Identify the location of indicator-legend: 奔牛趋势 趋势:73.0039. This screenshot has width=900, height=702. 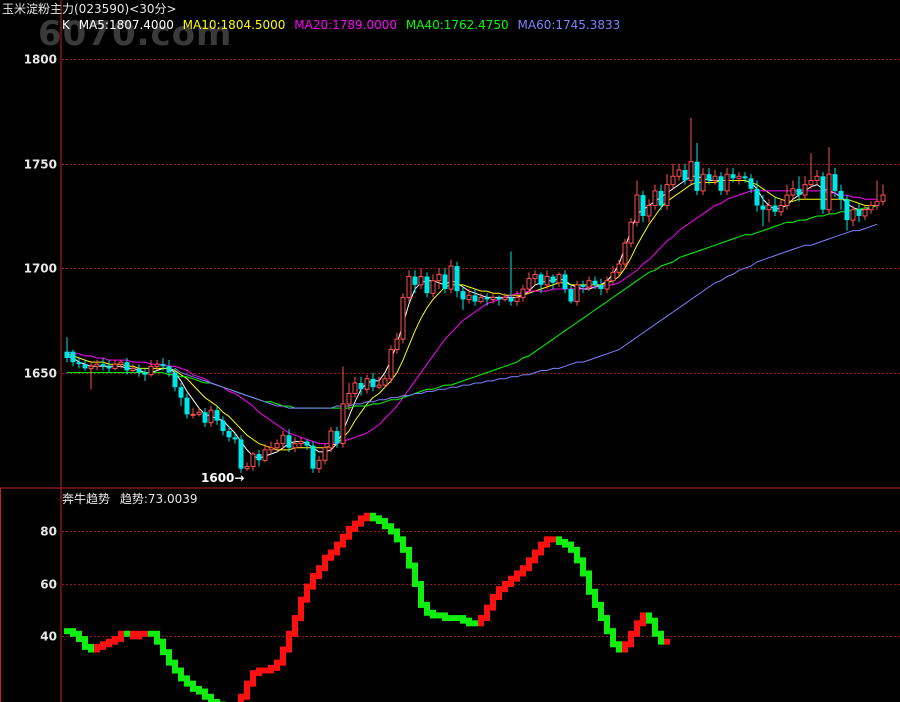
(133, 498).